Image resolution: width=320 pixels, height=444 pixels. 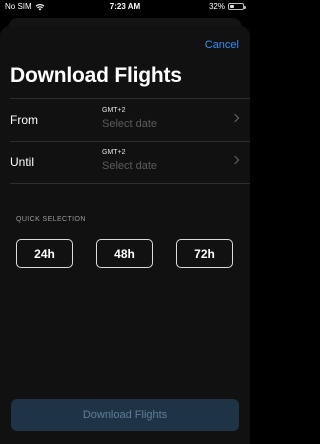 What do you see at coordinates (24, 120) in the screenshot?
I see `from-label: From` at bounding box center [24, 120].